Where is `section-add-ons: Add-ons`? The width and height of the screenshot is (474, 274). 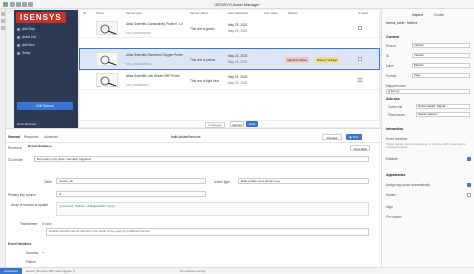
section-add-ons: Add-ons is located at coordinates (393, 99).